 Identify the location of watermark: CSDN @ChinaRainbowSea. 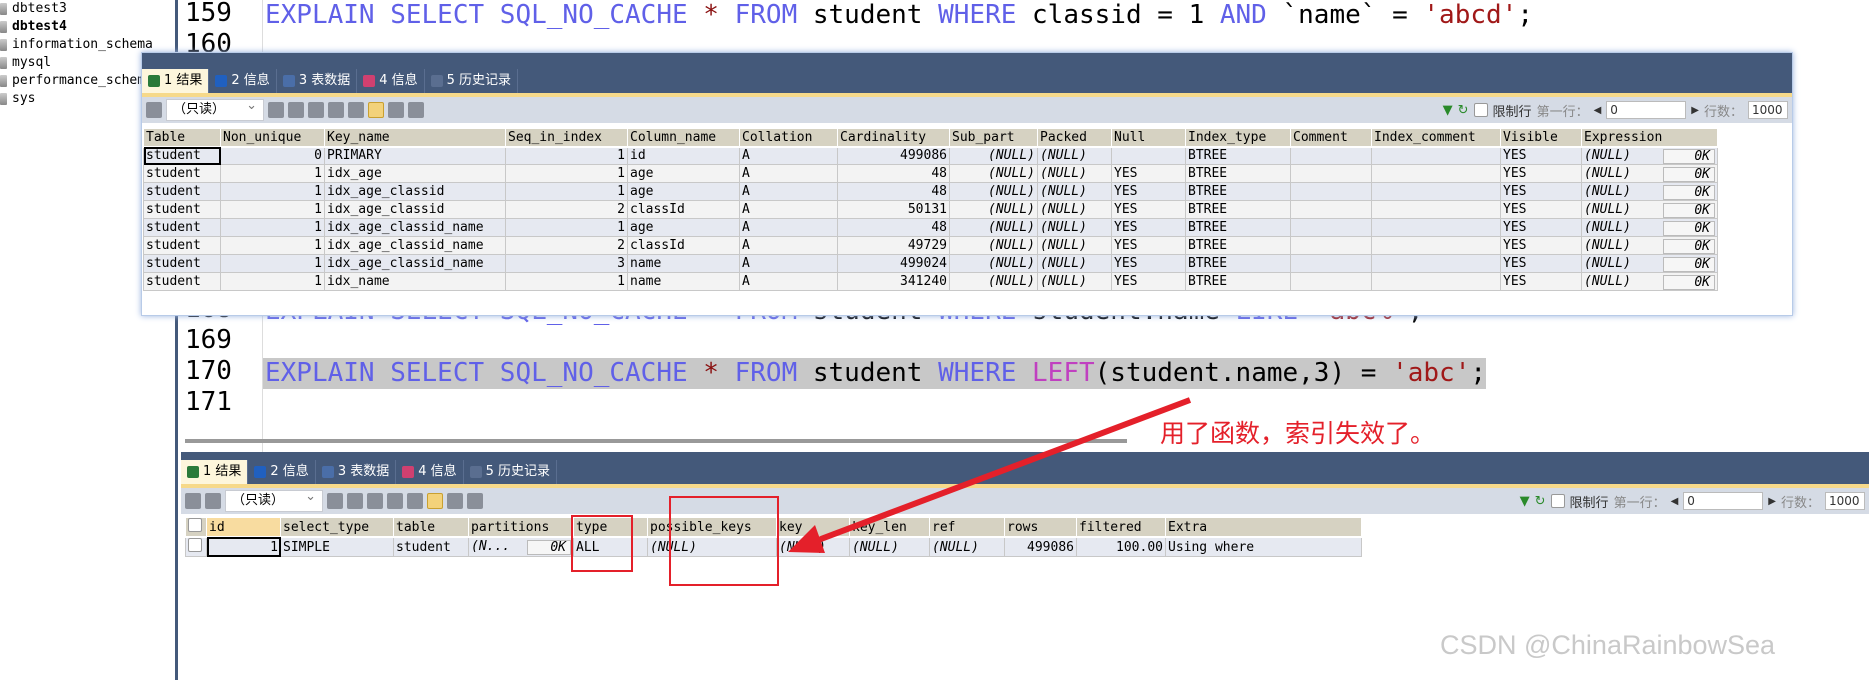
(1608, 645).